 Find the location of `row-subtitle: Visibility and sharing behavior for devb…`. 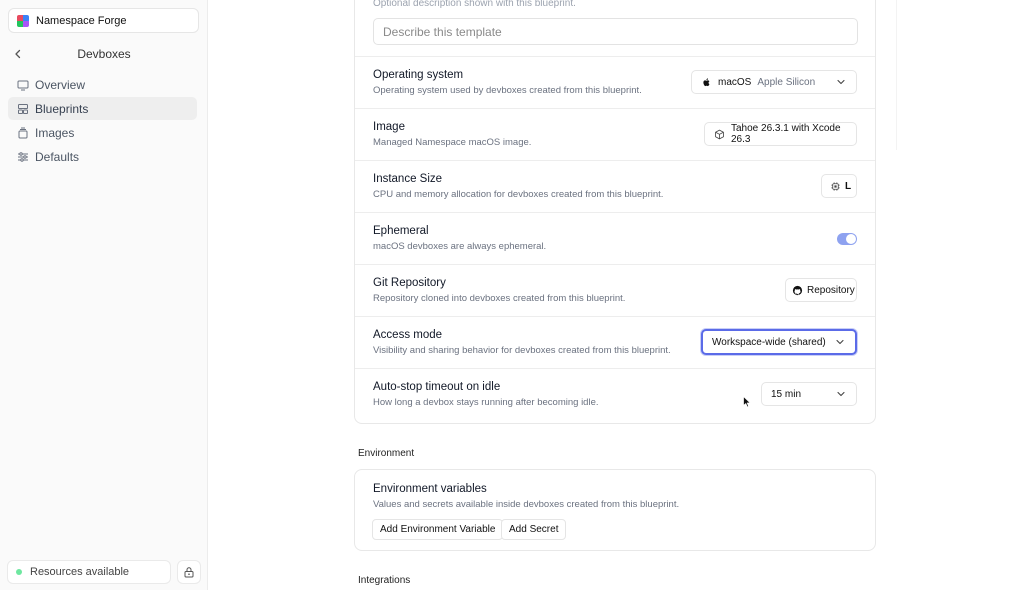

row-subtitle: Visibility and sharing behavior for devb… is located at coordinates (522, 350).